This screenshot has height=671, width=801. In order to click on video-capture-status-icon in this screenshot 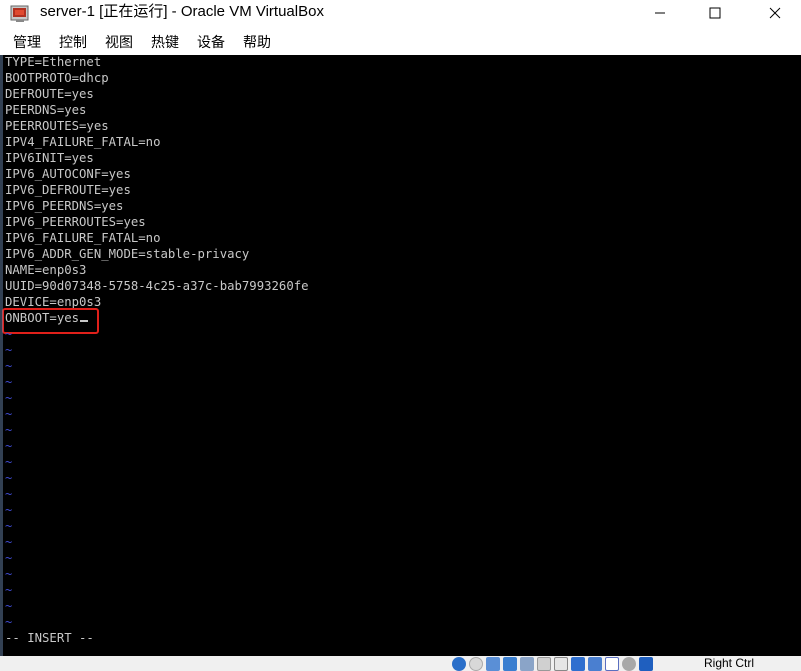, I will do `click(578, 664)`.